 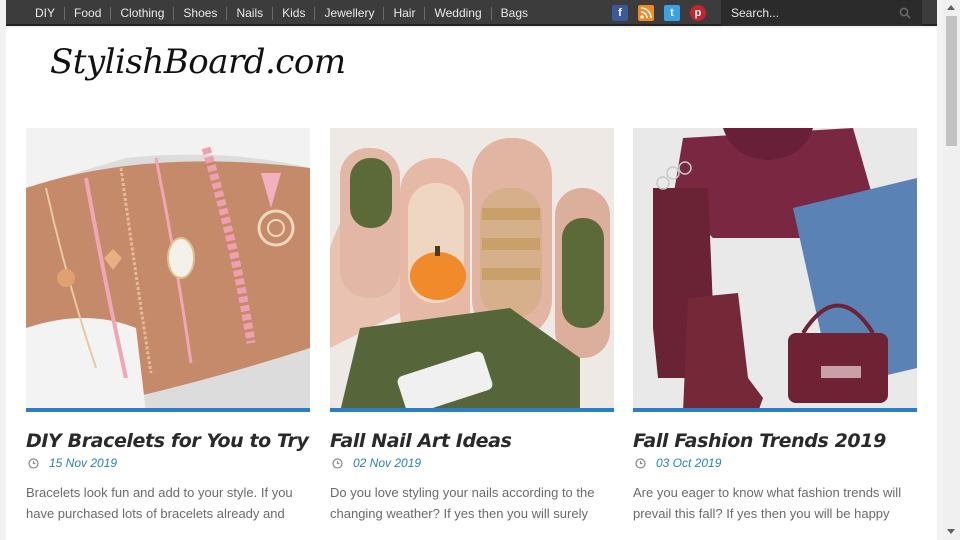 What do you see at coordinates (87, 13) in the screenshot?
I see `nav-item-food: Food` at bounding box center [87, 13].